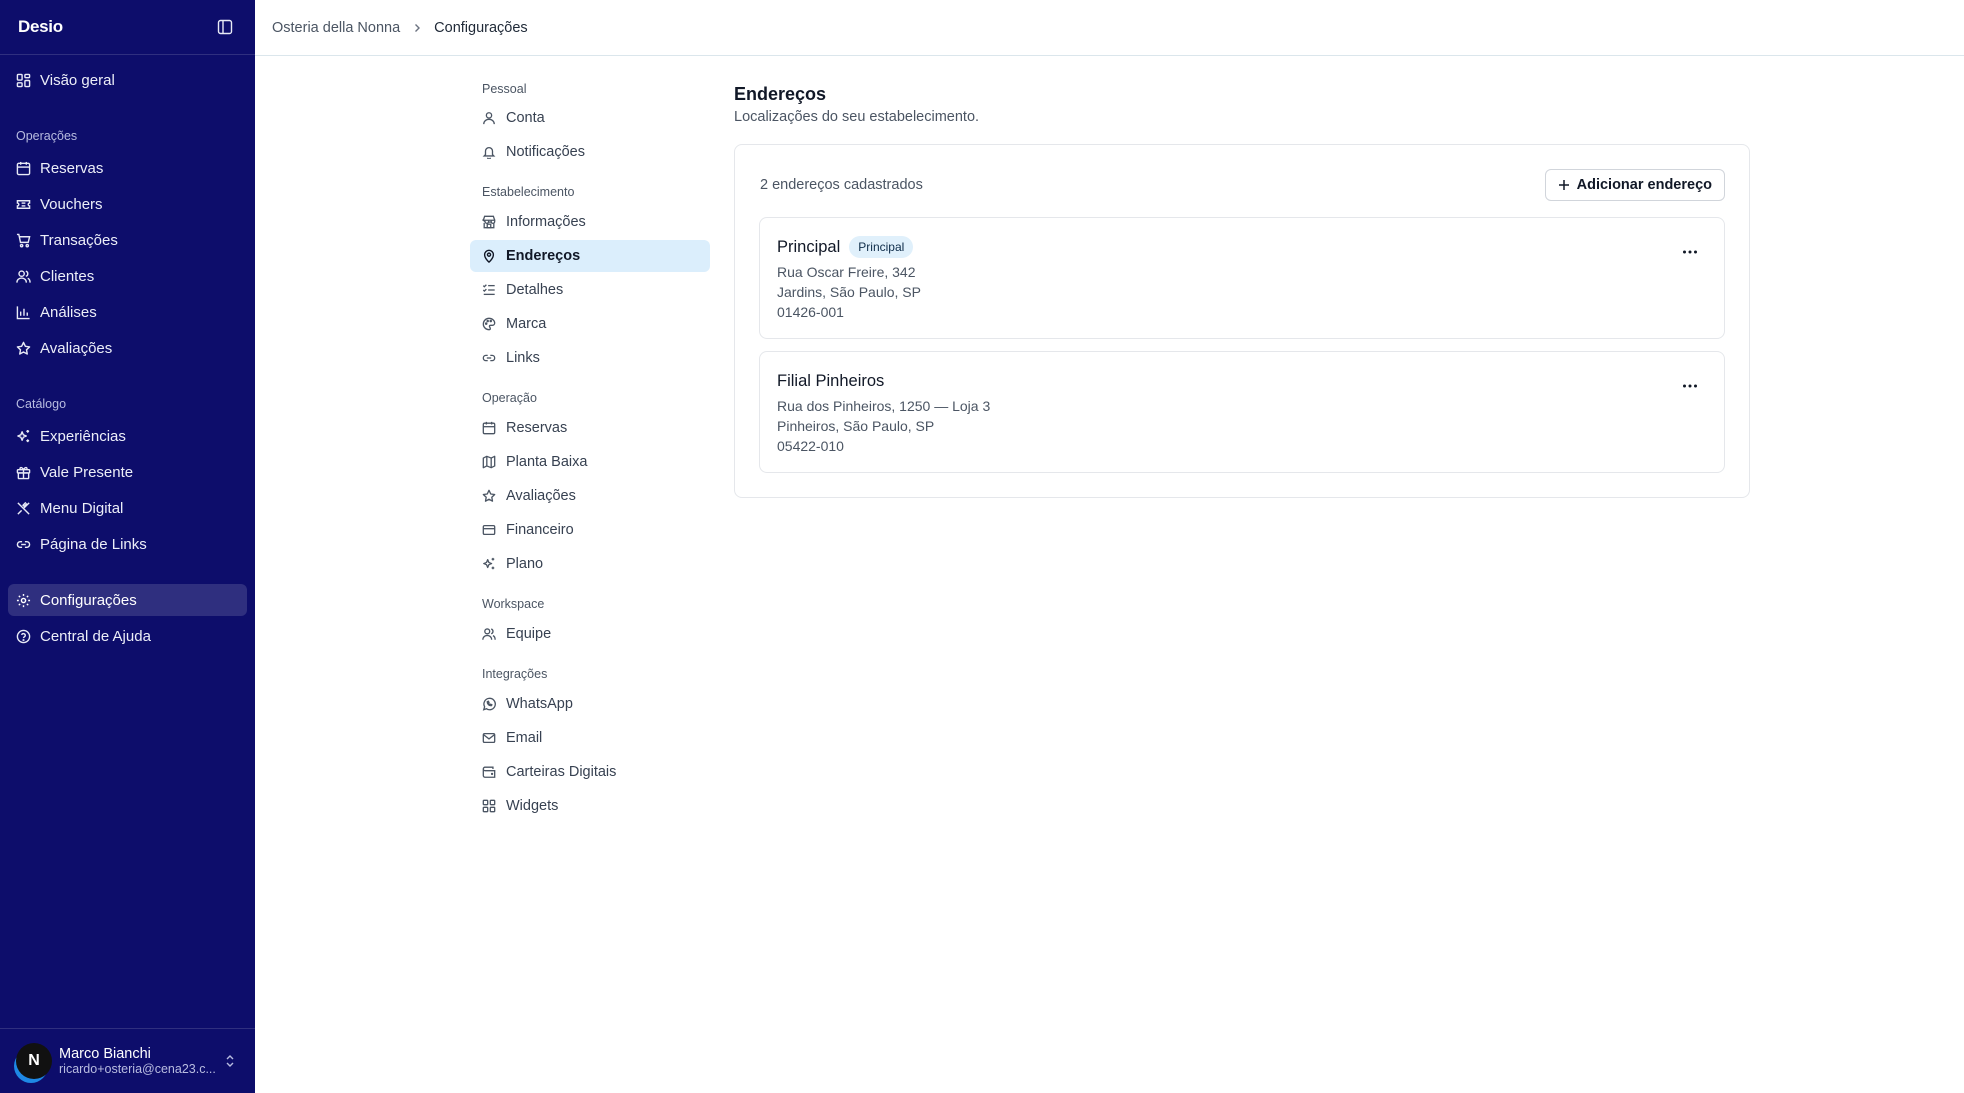 Image resolution: width=1964 pixels, height=1093 pixels. I want to click on settings-item-links: Links, so click(590, 358).